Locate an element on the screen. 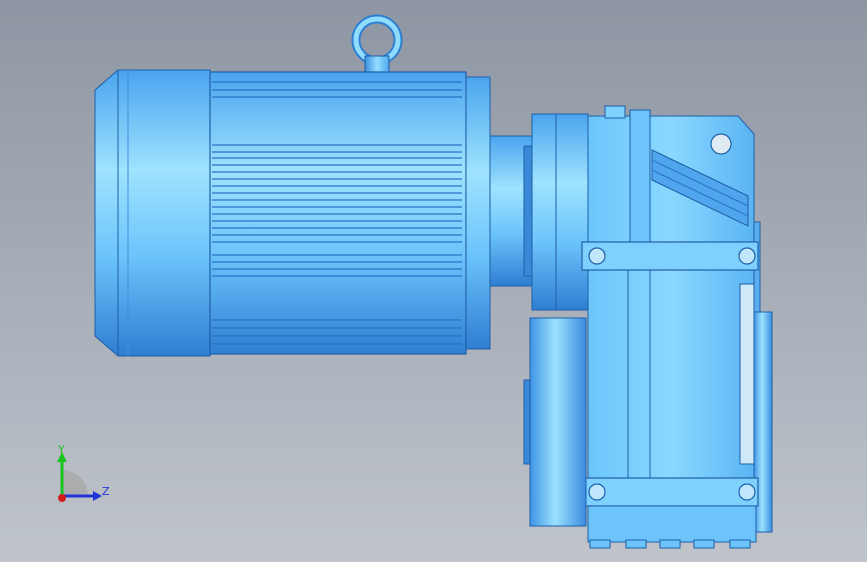  z-axis-label: Z is located at coordinates (106, 491).